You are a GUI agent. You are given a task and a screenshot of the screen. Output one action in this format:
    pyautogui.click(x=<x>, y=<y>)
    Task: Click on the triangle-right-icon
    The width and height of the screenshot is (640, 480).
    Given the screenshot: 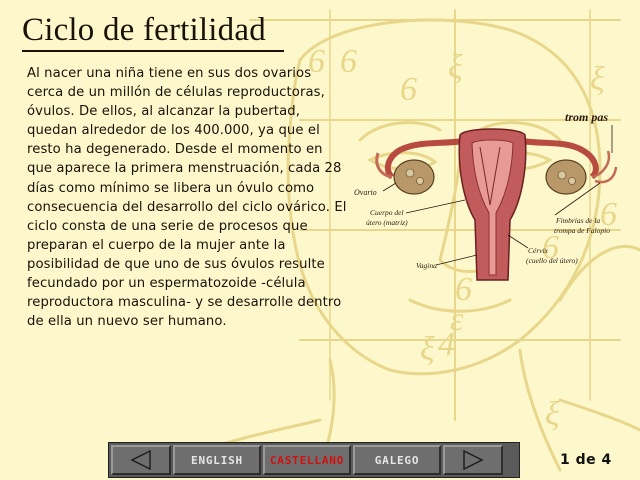 What is the action you would take?
    pyautogui.click(x=473, y=460)
    